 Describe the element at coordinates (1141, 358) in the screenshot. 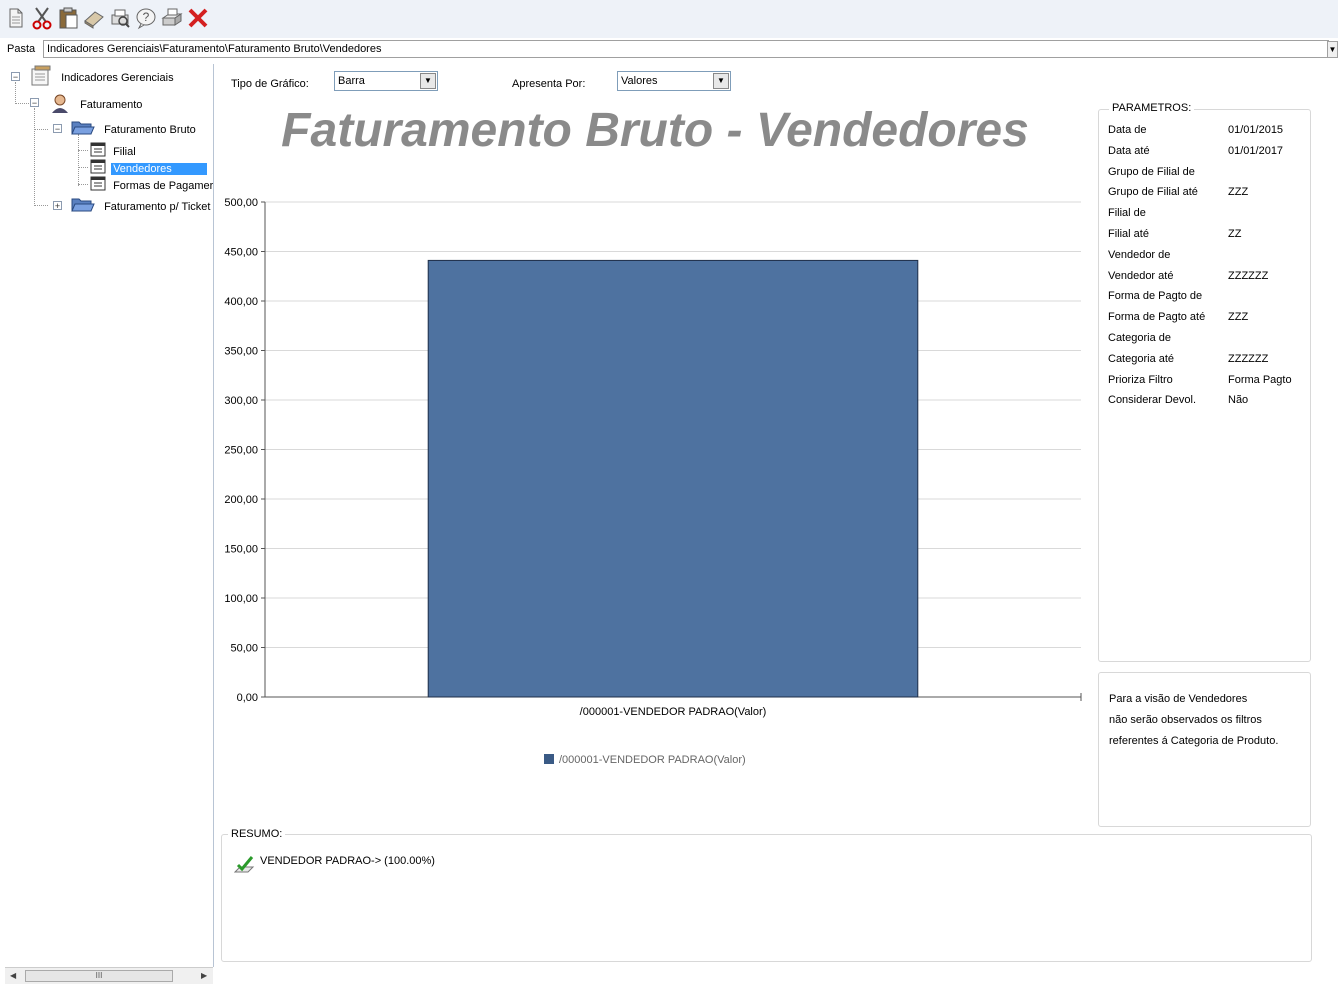

I see `parameter-label: Categoria até` at that location.